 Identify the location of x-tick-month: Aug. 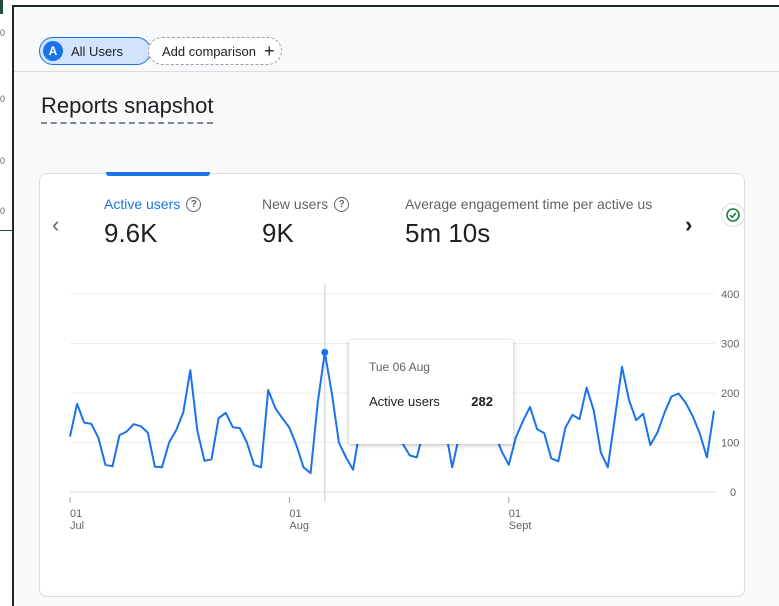
(299, 526).